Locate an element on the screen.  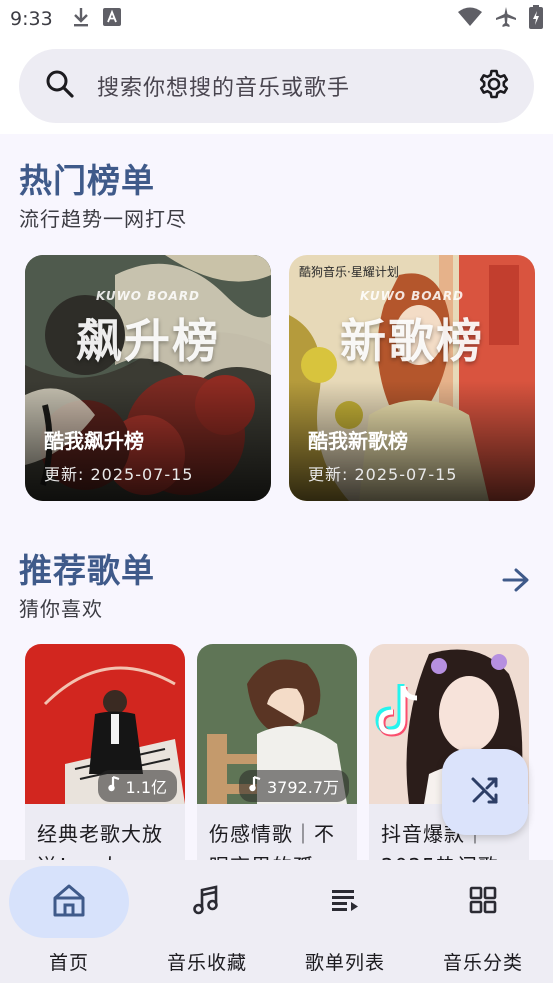
hot-charts-subtitle: 流行趋势一网打尽 is located at coordinates (103, 219).